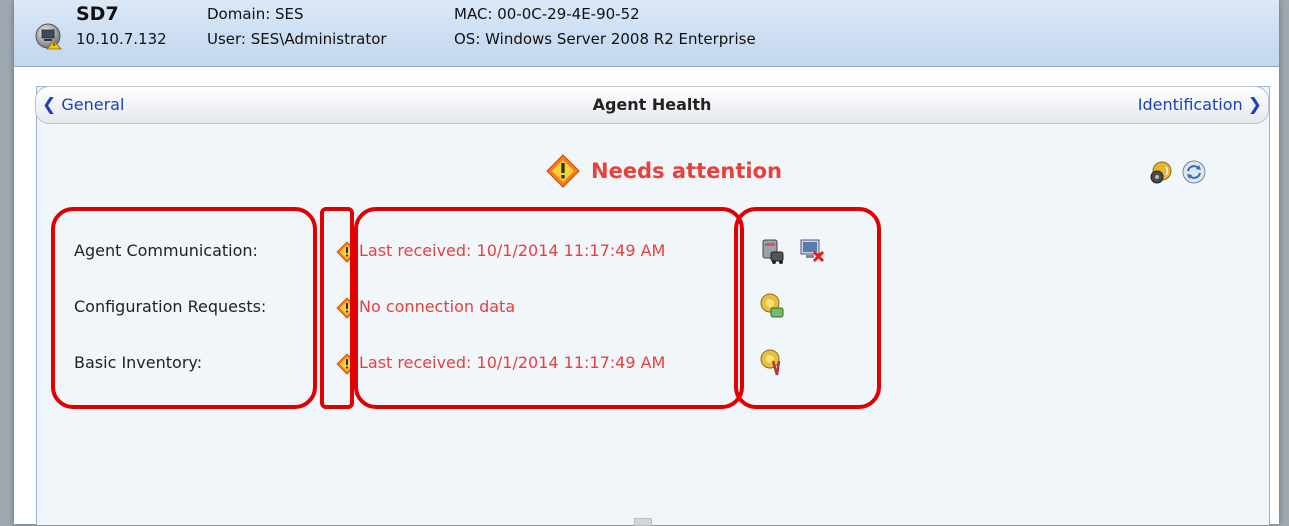 This screenshot has height=526, width=1289. What do you see at coordinates (807, 308) in the screenshot?
I see `highlight-actions` at bounding box center [807, 308].